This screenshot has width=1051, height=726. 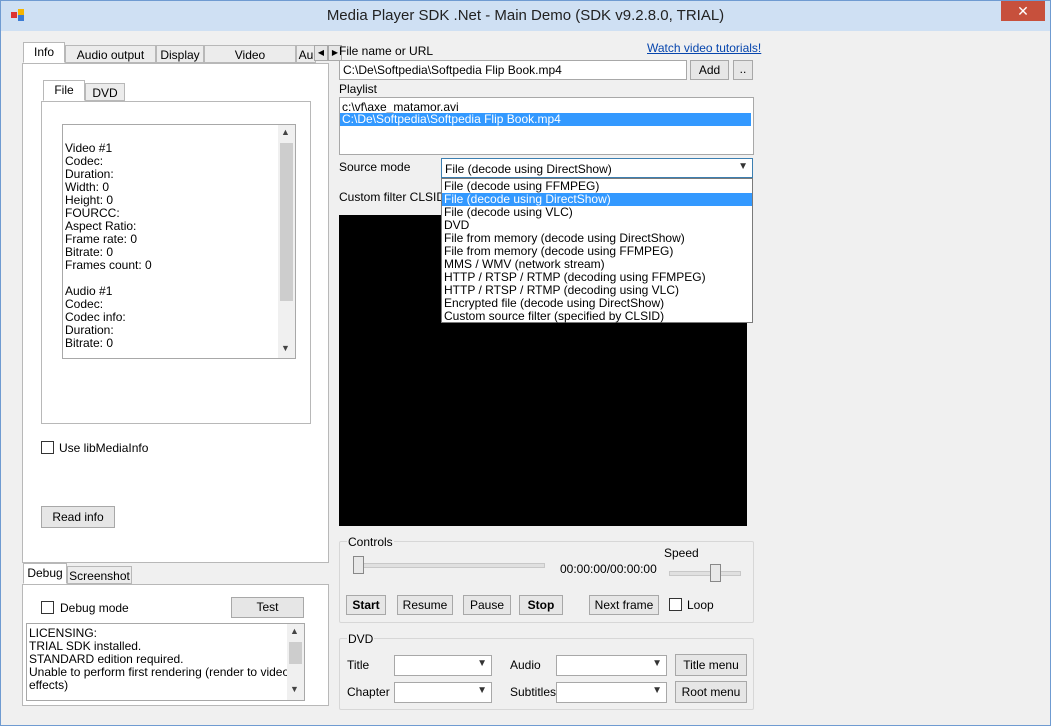 What do you see at coordinates (711, 692) in the screenshot?
I see `root-menu-button: Root menu` at bounding box center [711, 692].